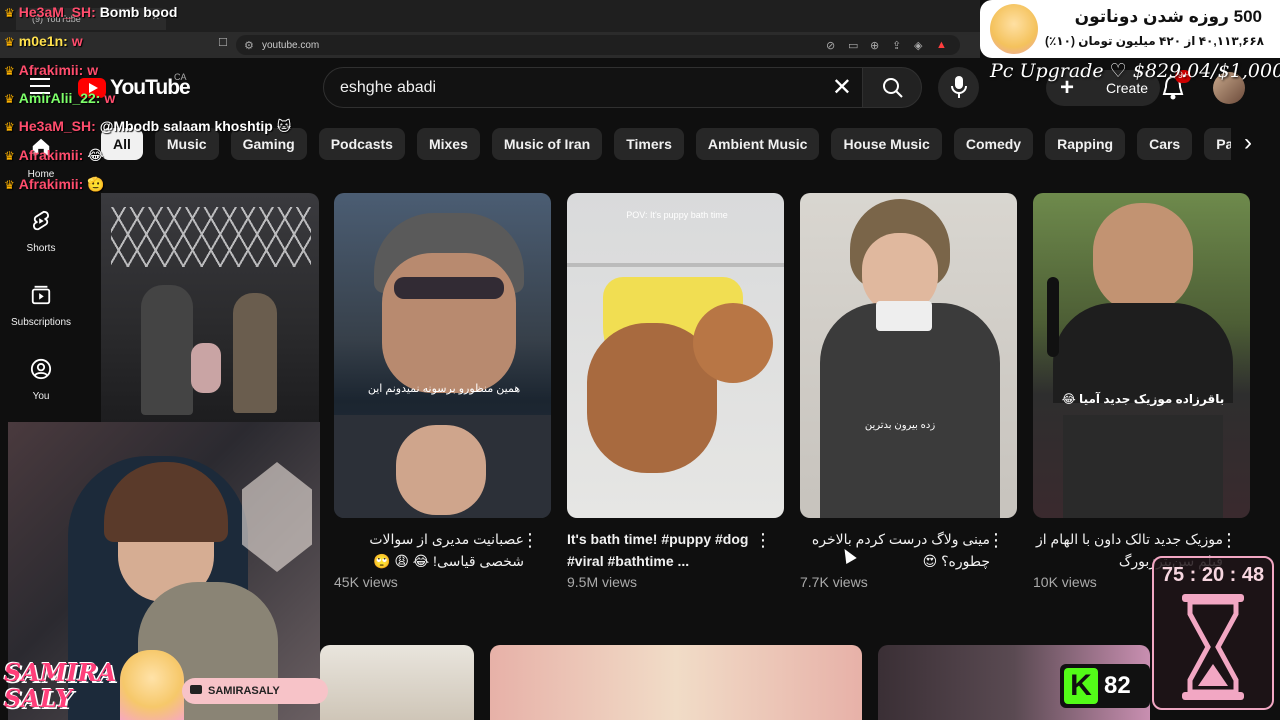  I want to click on search-button, so click(892, 87).